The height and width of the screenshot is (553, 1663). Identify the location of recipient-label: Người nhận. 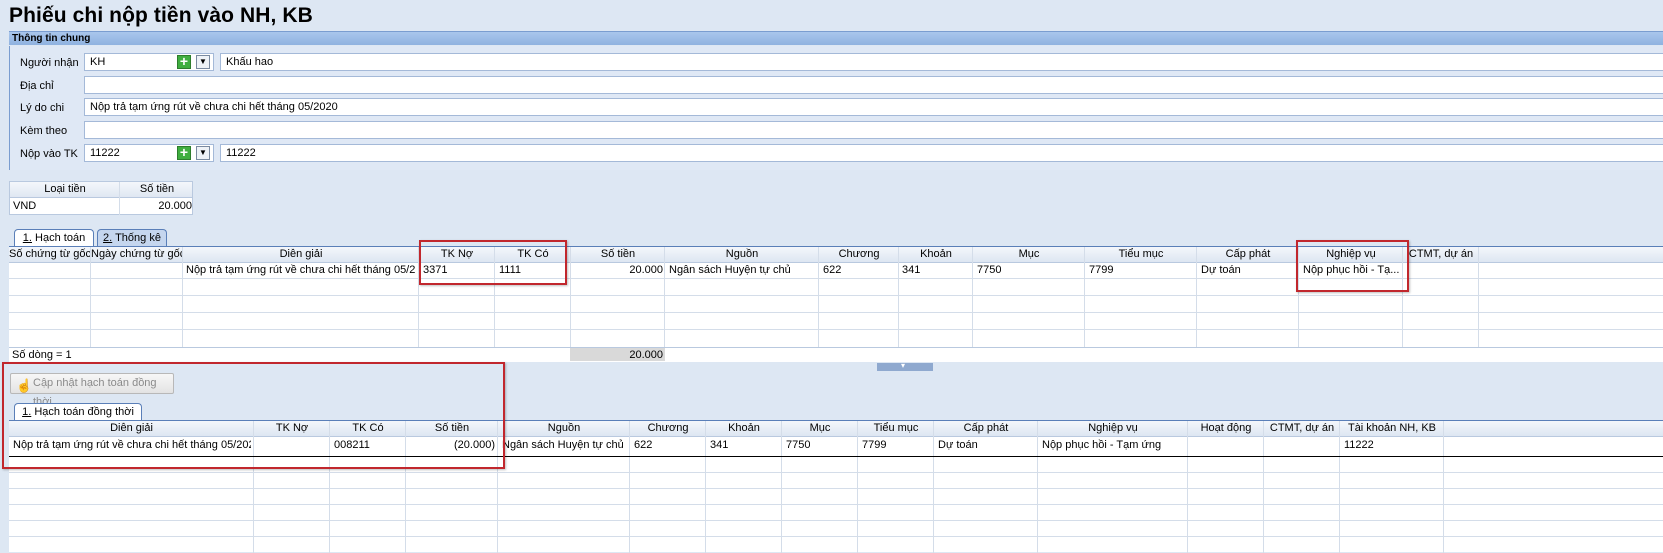
(49, 63).